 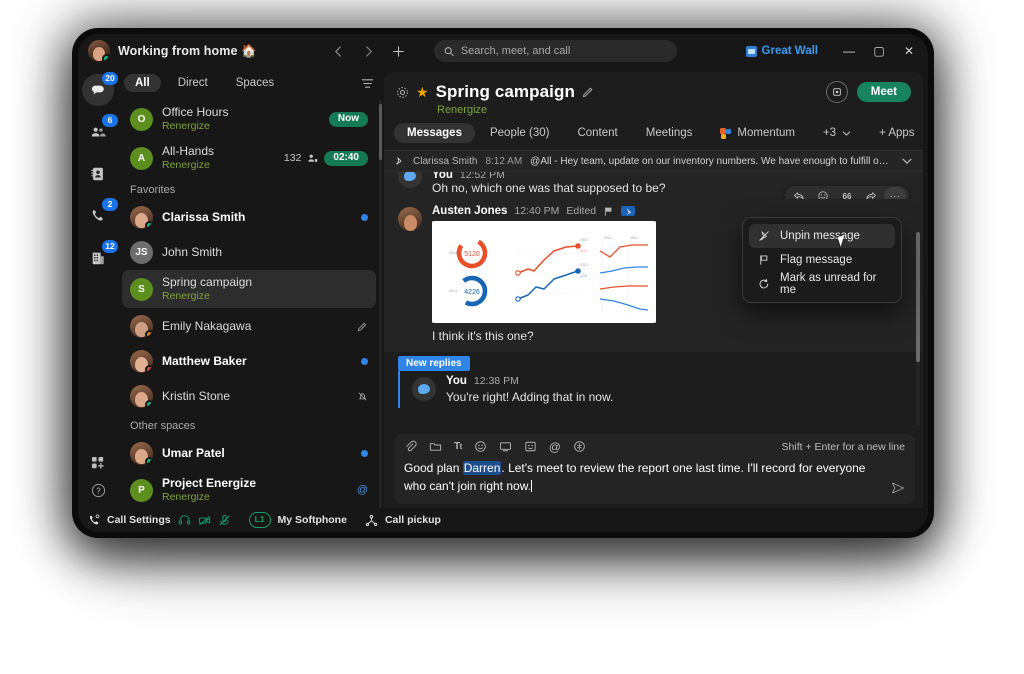 What do you see at coordinates (186, 125) in the screenshot?
I see `list-item-subtitle: Renergize` at bounding box center [186, 125].